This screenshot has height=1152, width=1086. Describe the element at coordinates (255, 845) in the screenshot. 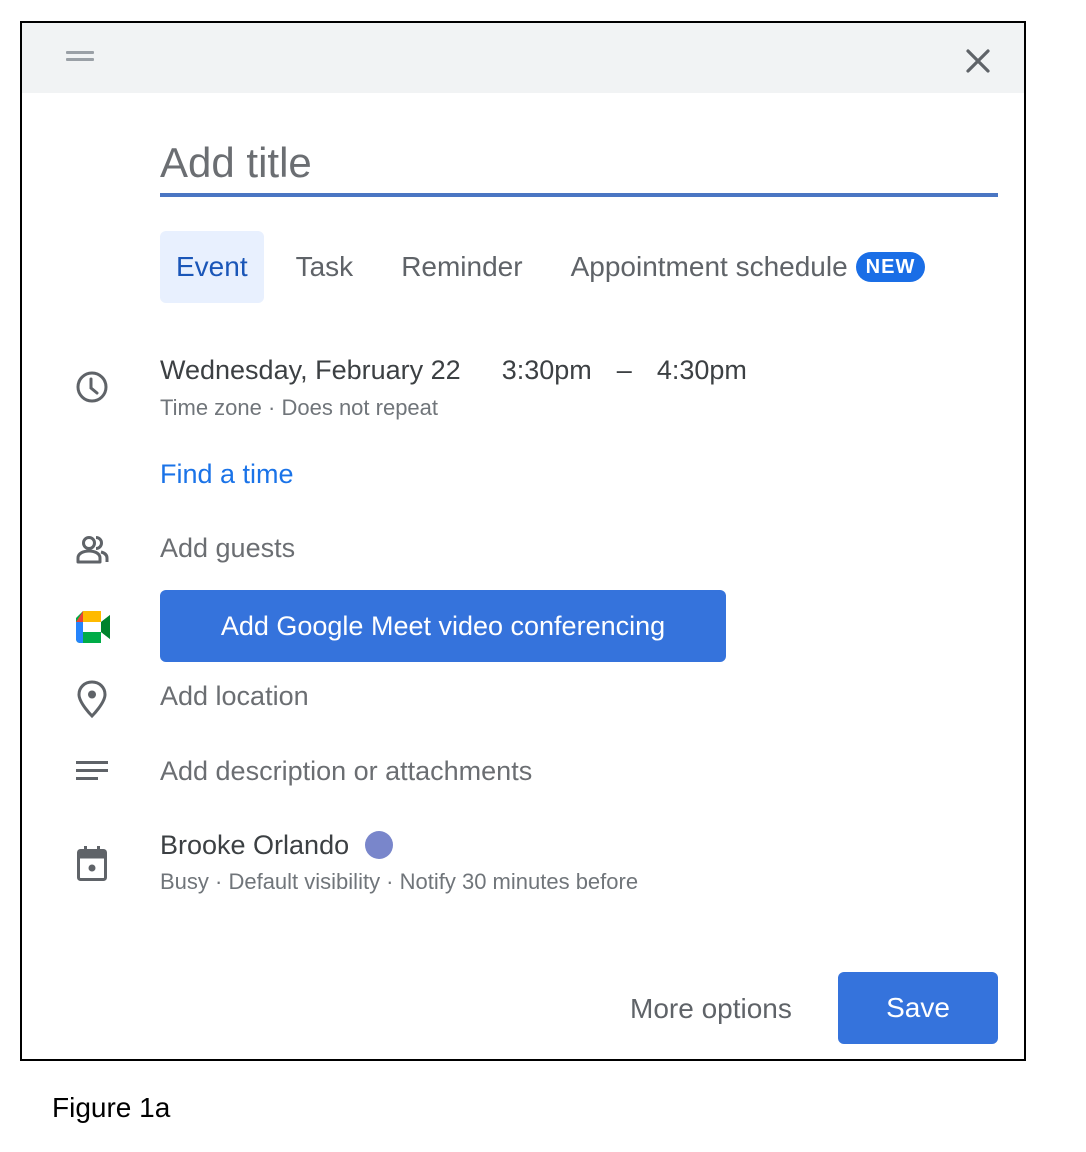

I see `calendar-owner: Brooke Orlando` at that location.